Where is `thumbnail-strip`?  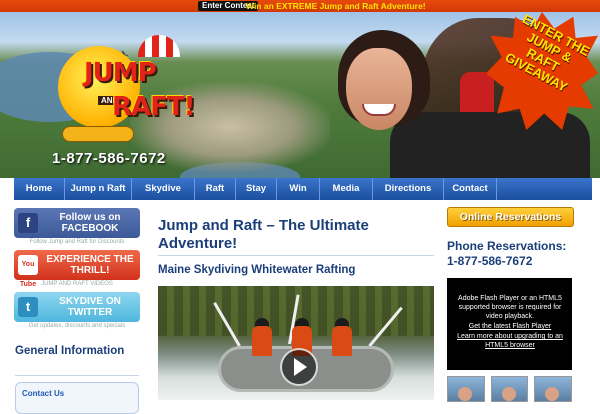 thumbnail-strip is located at coordinates (510, 389).